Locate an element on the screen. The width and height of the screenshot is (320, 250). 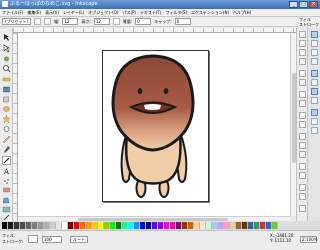
toolbox: A is located at coordinates (6, 124).